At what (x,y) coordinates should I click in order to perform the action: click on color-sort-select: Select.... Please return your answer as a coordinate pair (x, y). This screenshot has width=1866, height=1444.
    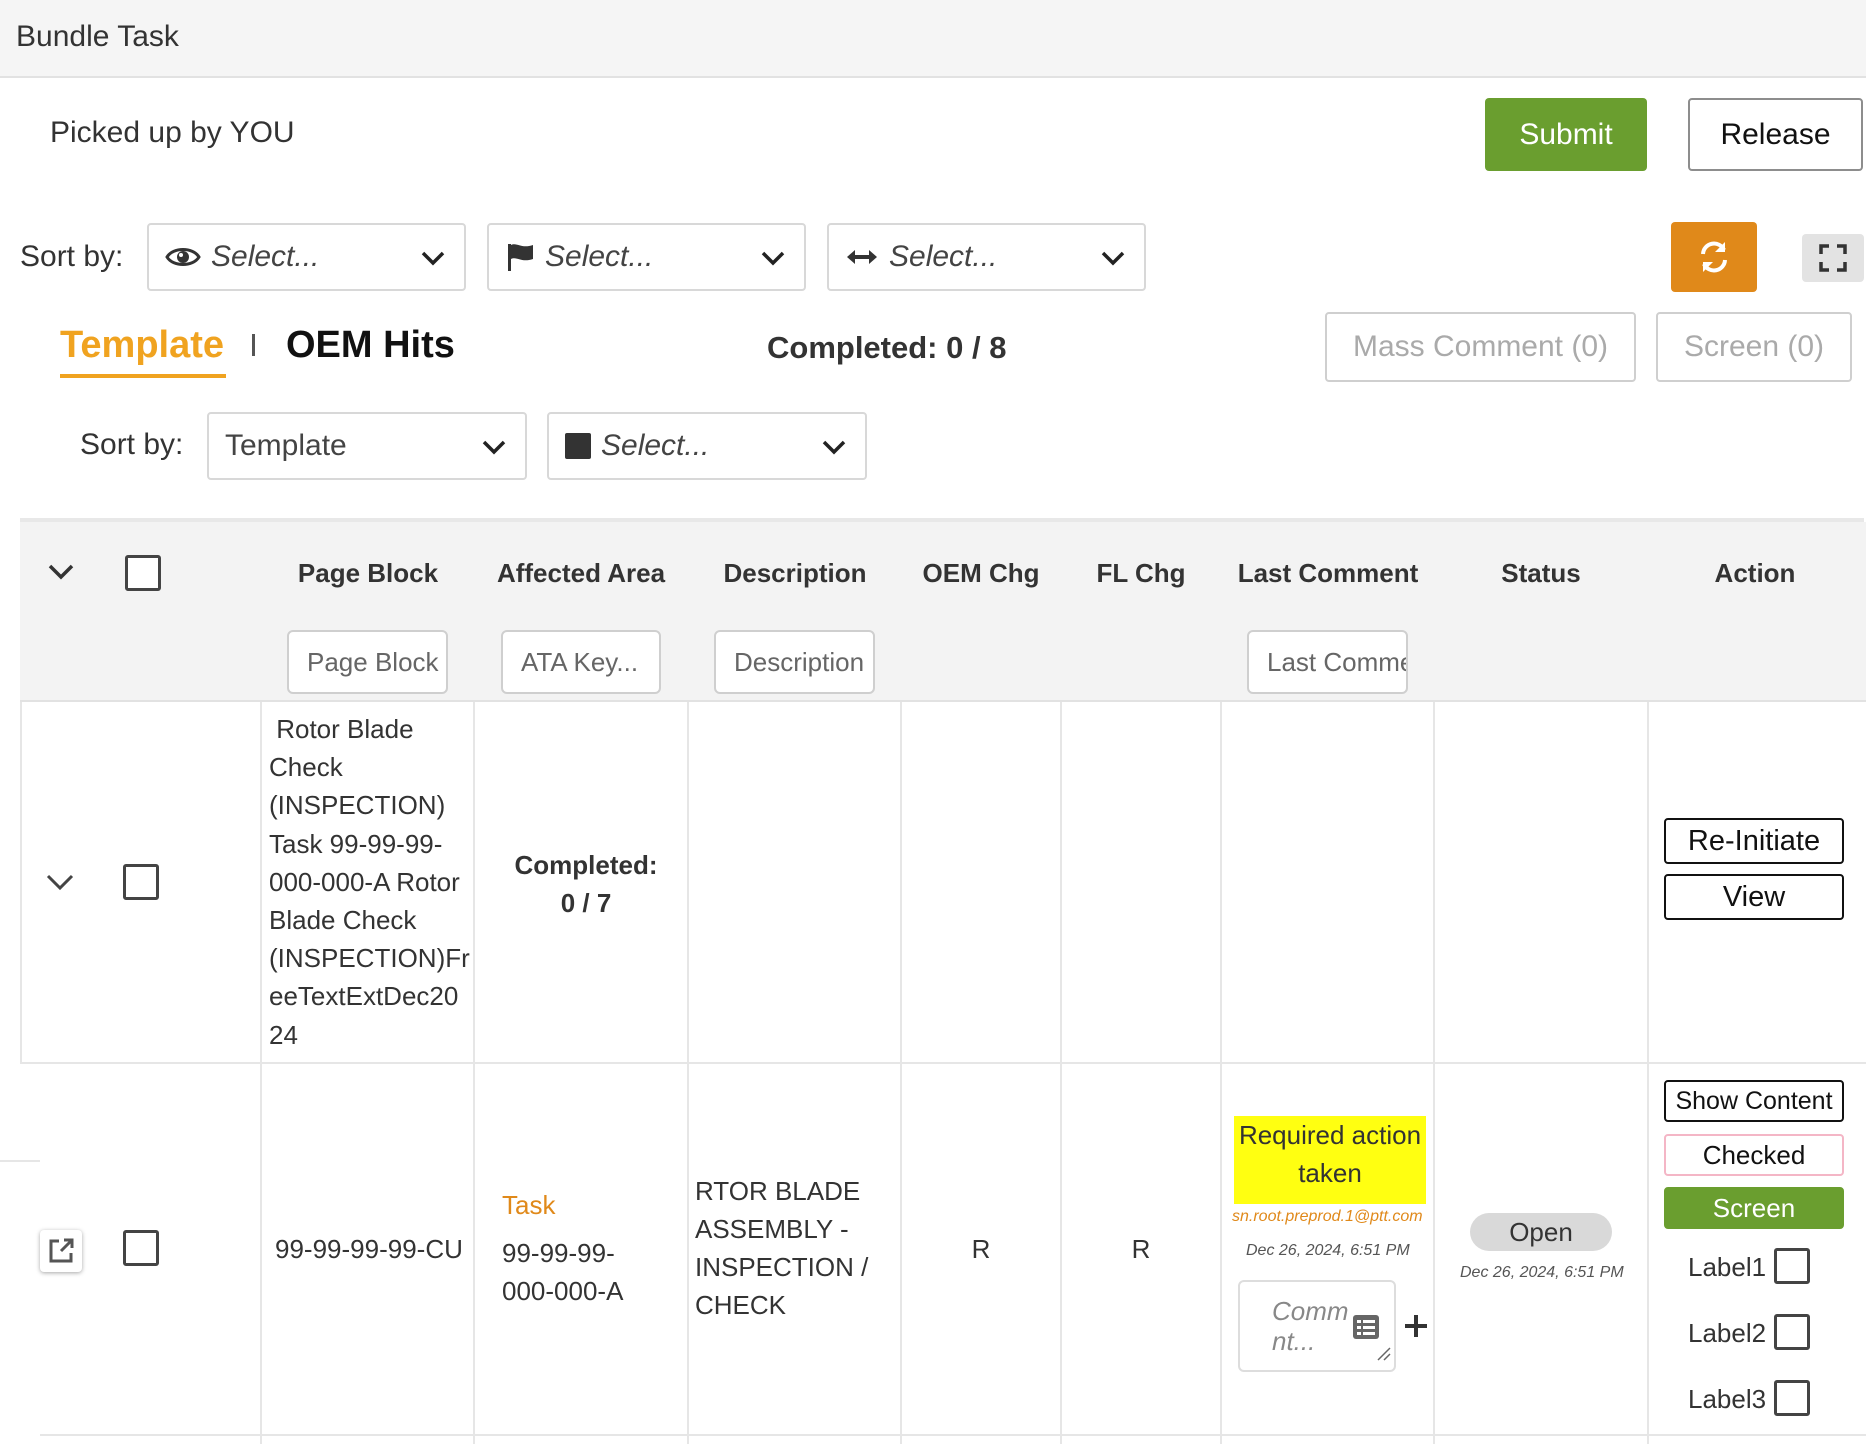
    Looking at the image, I should click on (707, 446).